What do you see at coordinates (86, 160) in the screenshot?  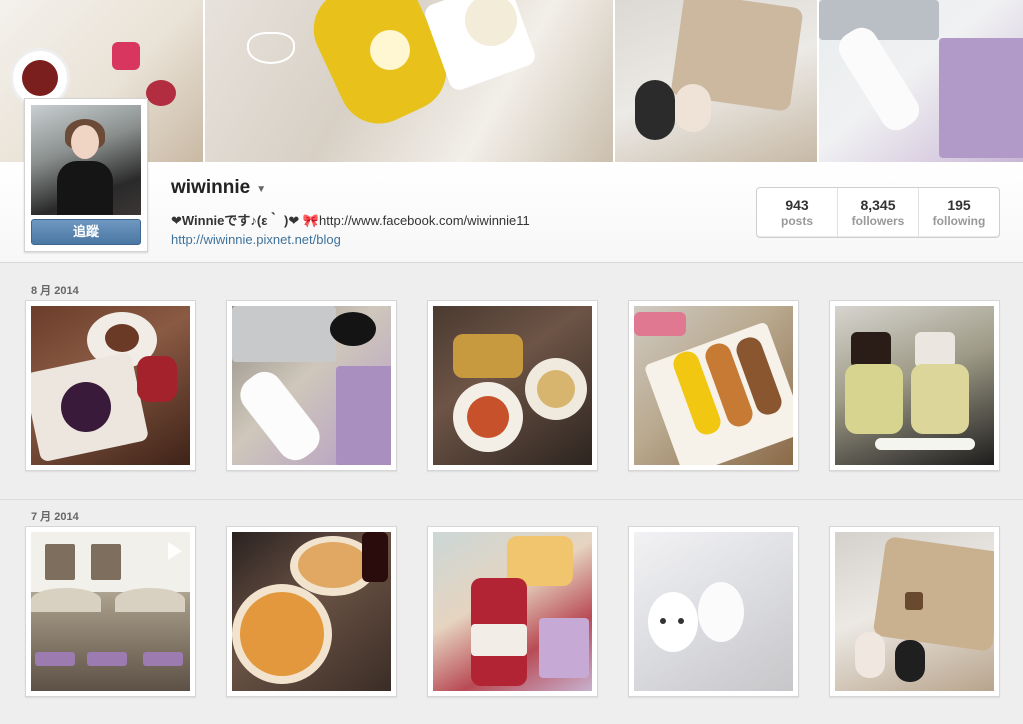 I see `avatar` at bounding box center [86, 160].